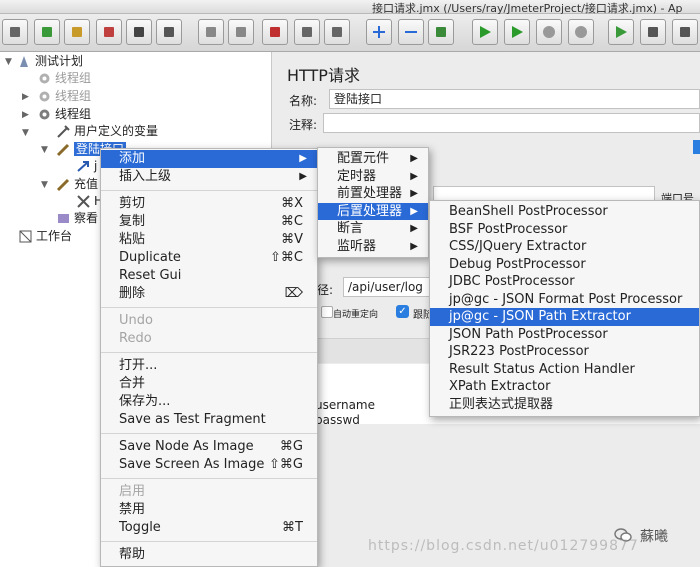 The height and width of the screenshot is (567, 700). I want to click on redo-button, so click(241, 32).